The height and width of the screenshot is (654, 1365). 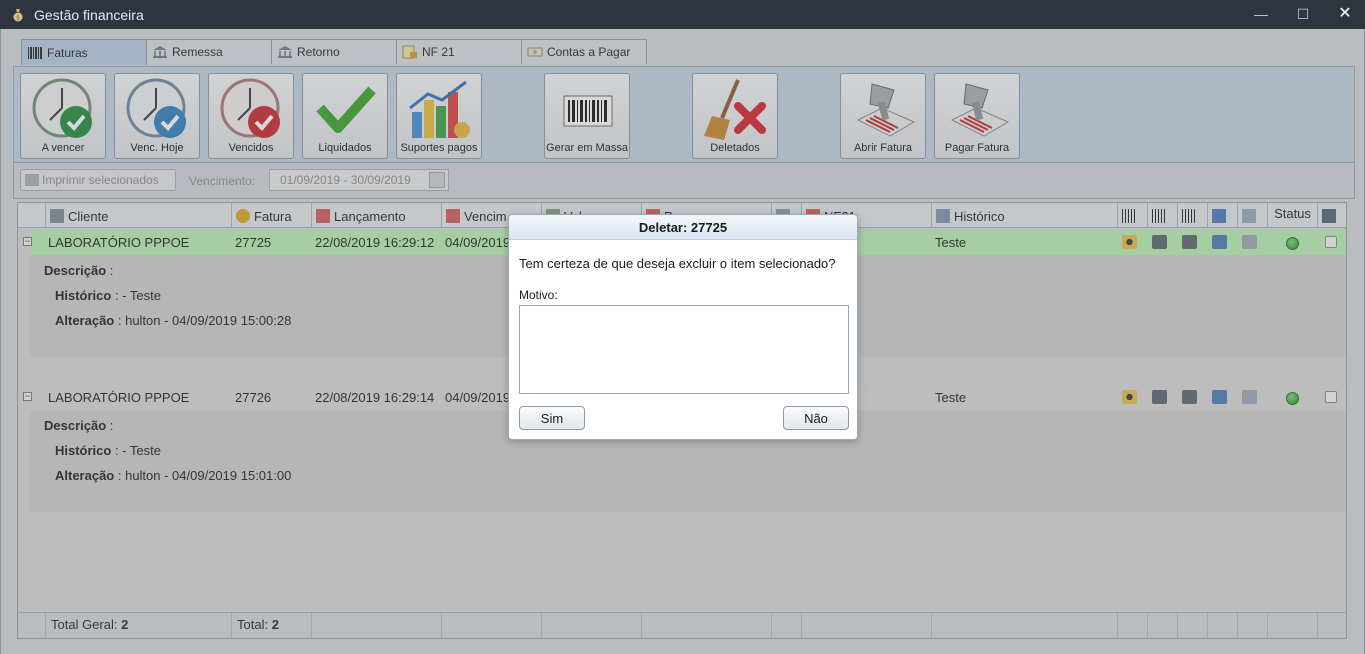 What do you see at coordinates (437, 180) in the screenshot?
I see `calendar-icon` at bounding box center [437, 180].